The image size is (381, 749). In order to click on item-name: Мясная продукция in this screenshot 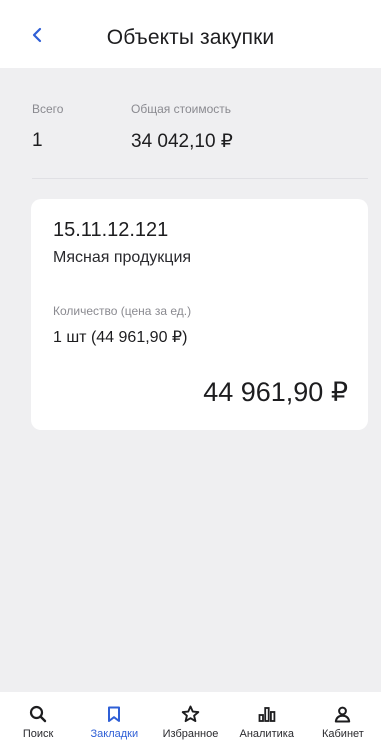, I will do `click(122, 257)`.